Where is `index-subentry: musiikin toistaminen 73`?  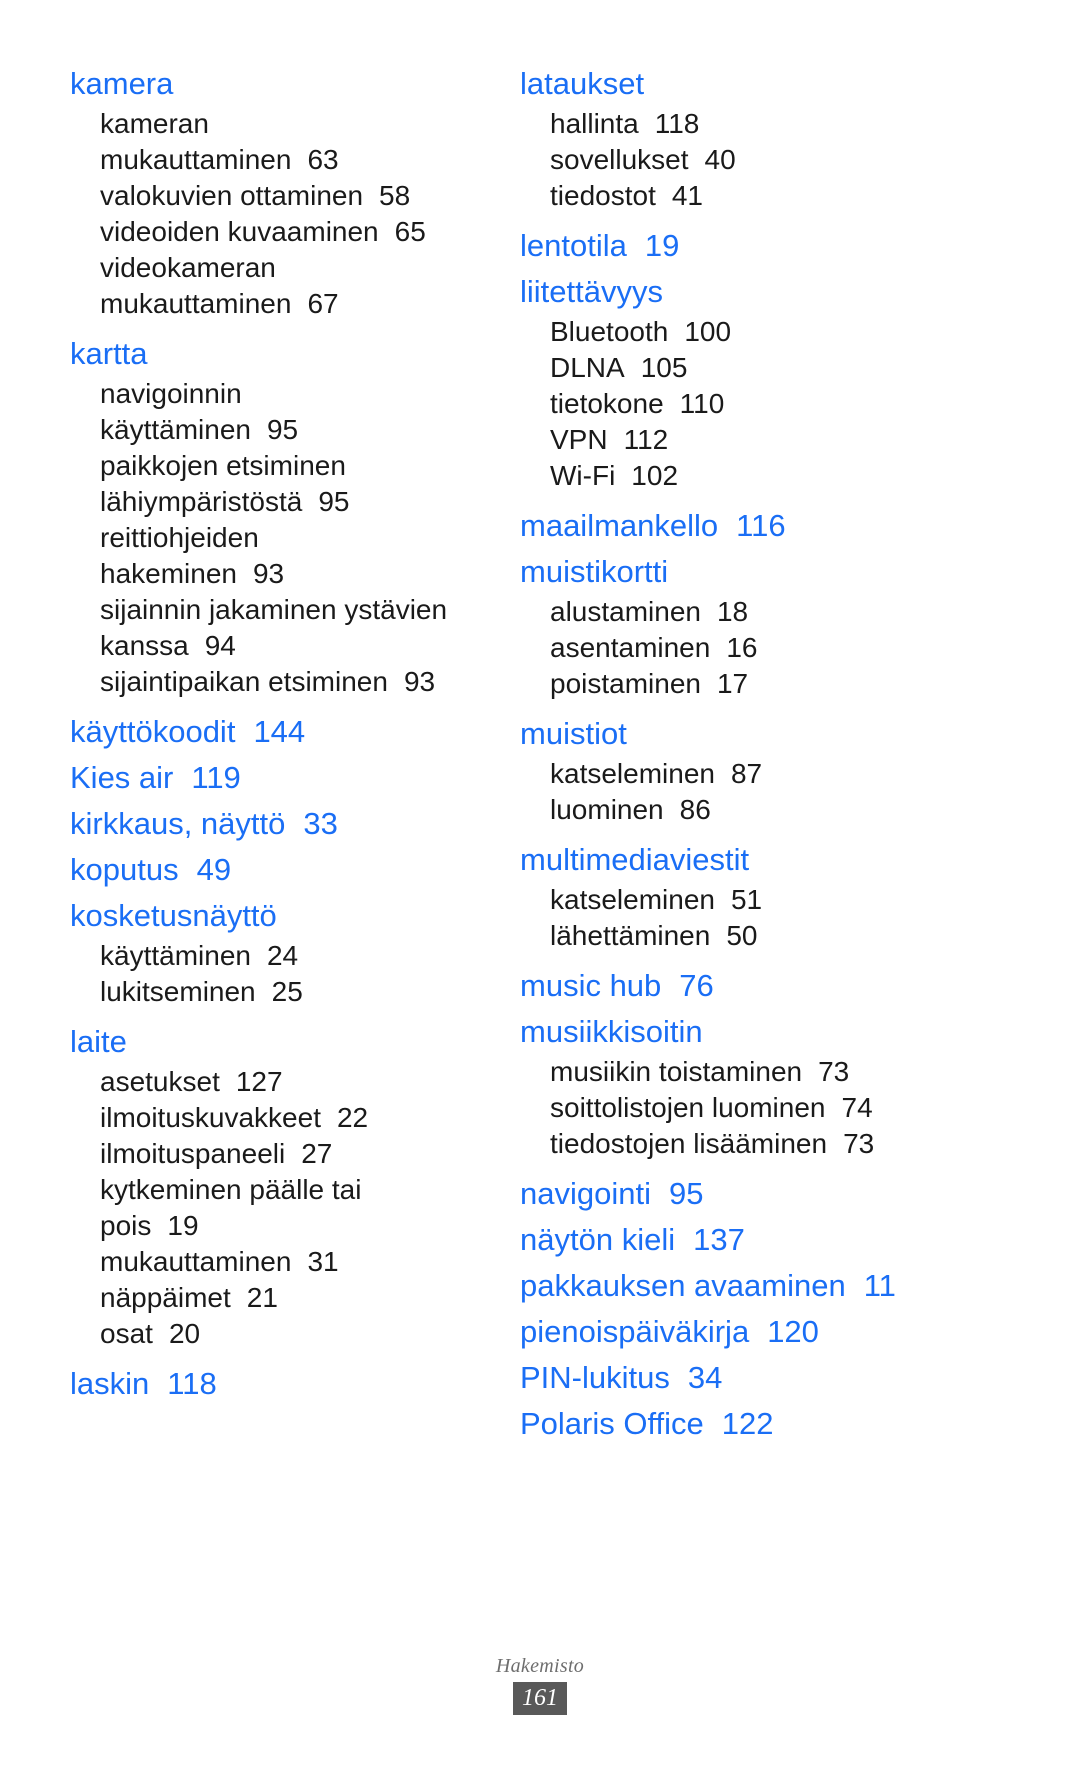
index-subentry: musiikin toistaminen 73 is located at coordinates (730, 1072).